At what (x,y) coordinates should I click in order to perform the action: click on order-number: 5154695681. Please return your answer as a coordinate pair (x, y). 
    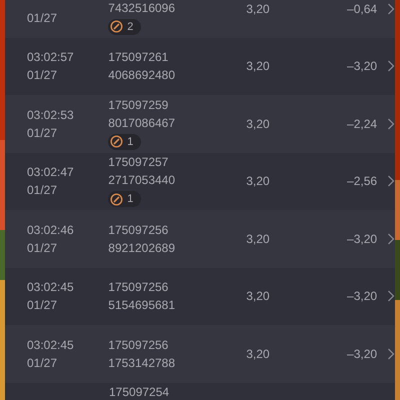
    Looking at the image, I should click on (142, 305).